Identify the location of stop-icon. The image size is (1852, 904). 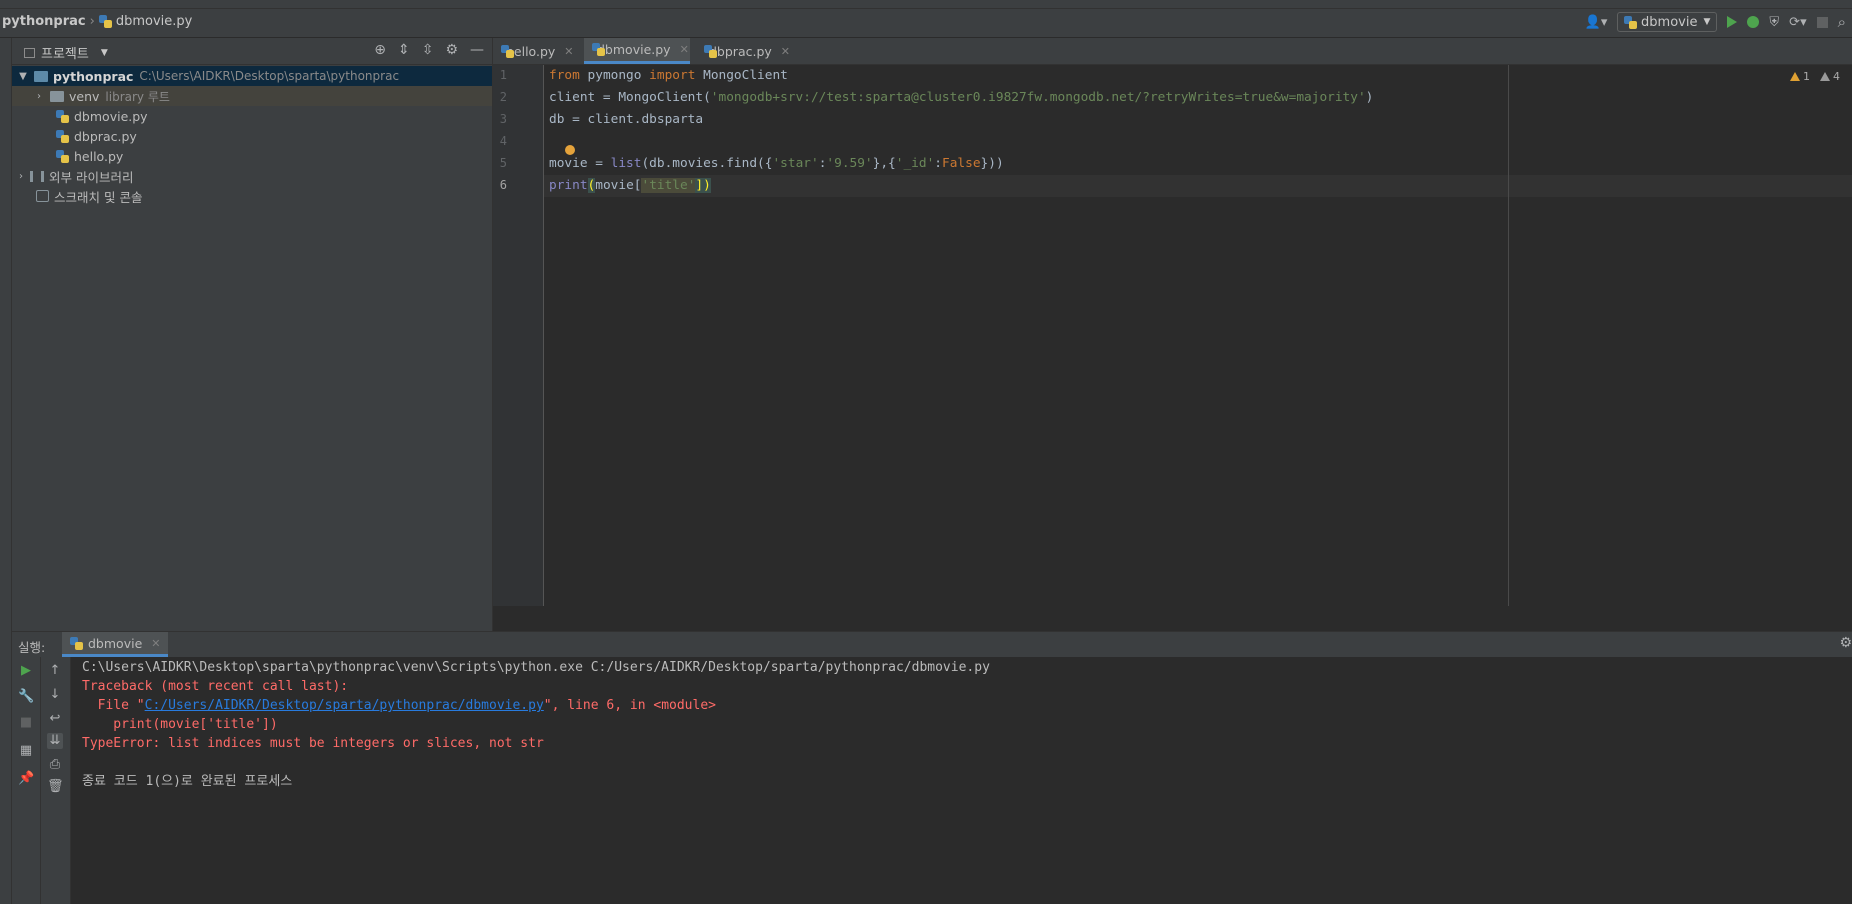
(1822, 22).